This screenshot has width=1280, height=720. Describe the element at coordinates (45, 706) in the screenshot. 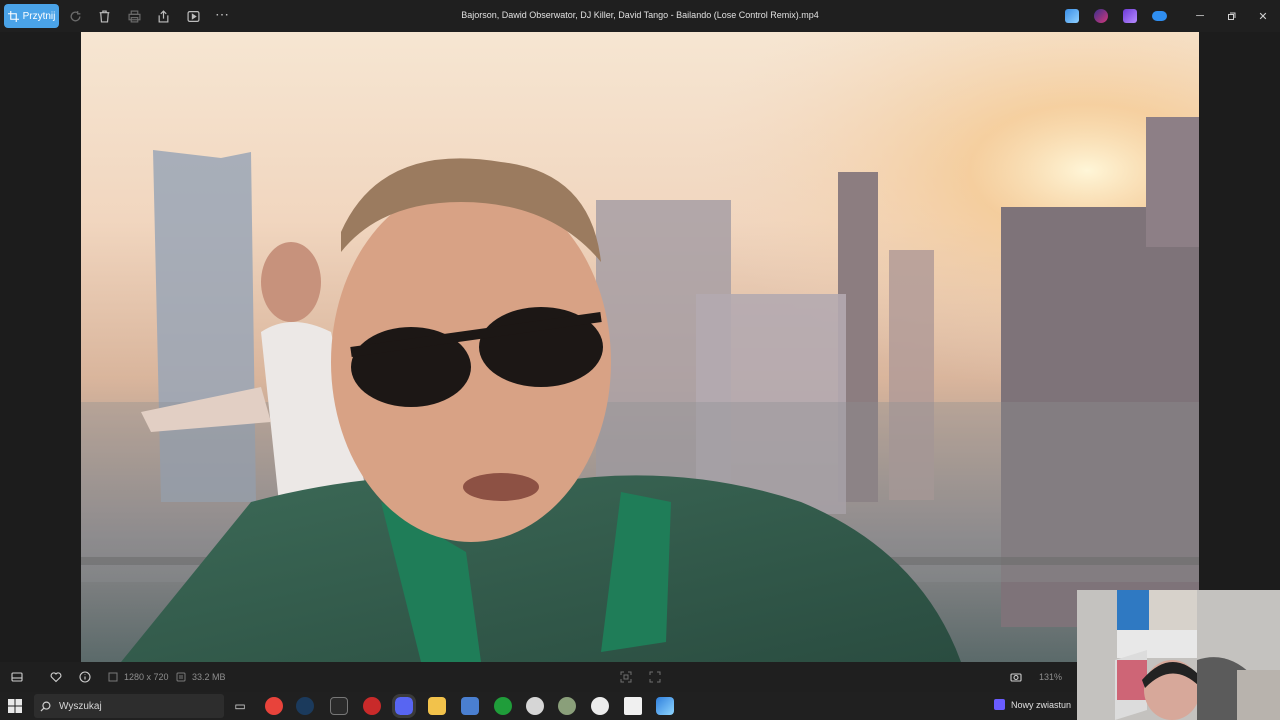

I see `search-icon` at that location.